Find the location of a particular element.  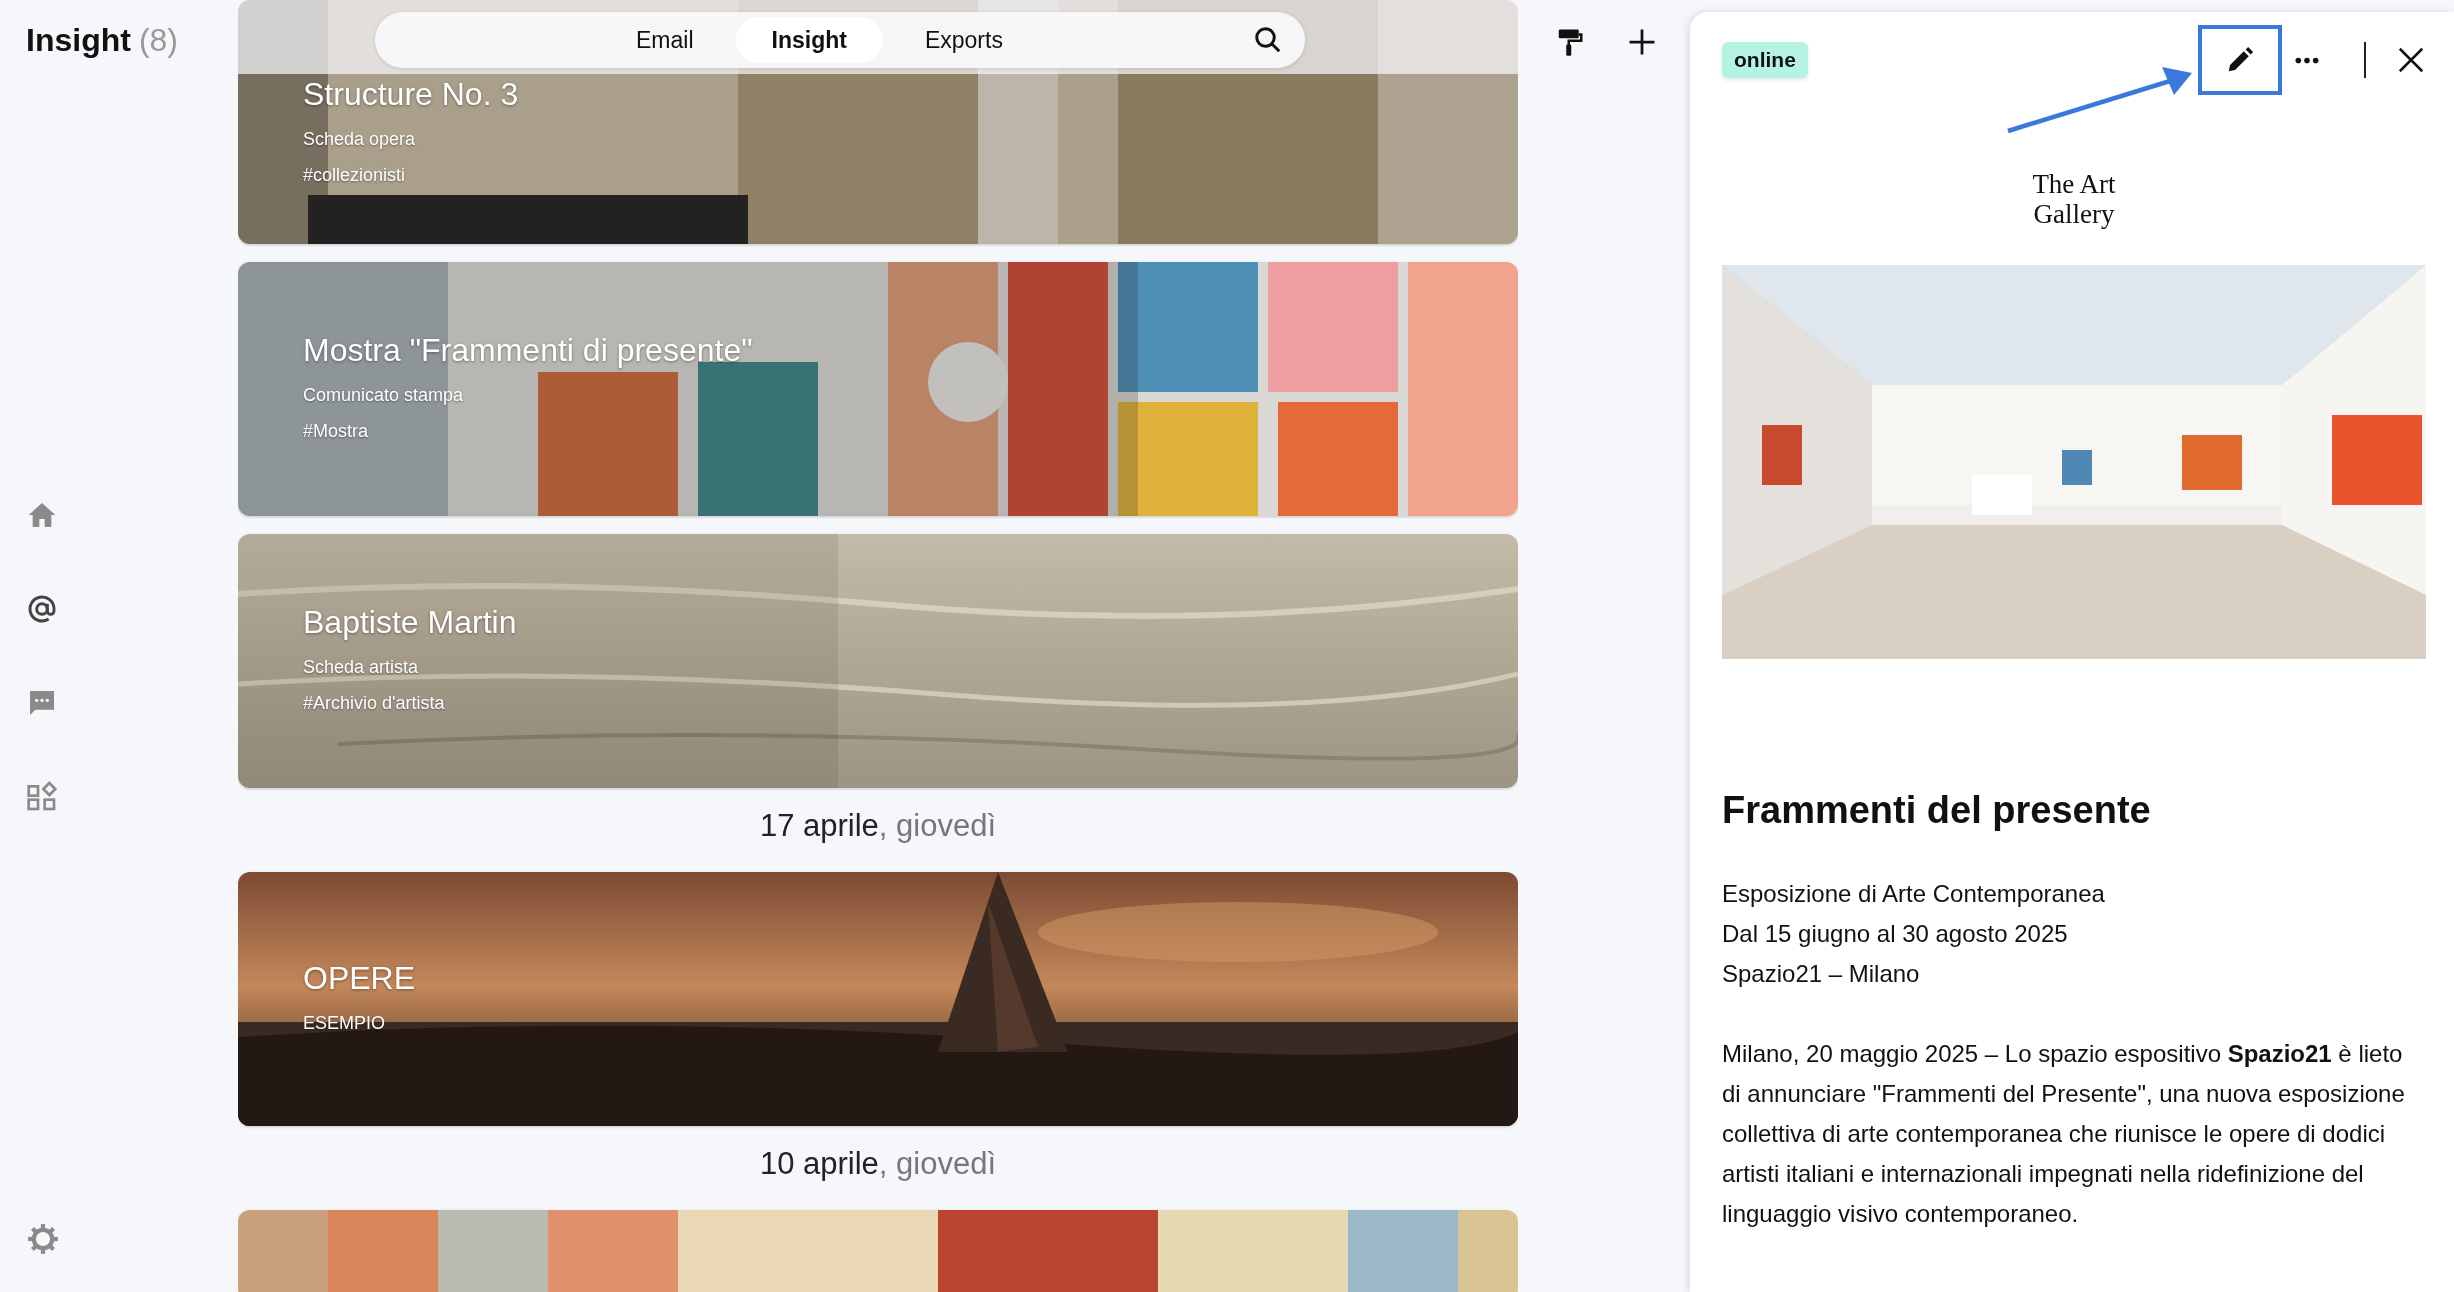

card-title: Mostra "Frammenti di presente" is located at coordinates (528, 350).